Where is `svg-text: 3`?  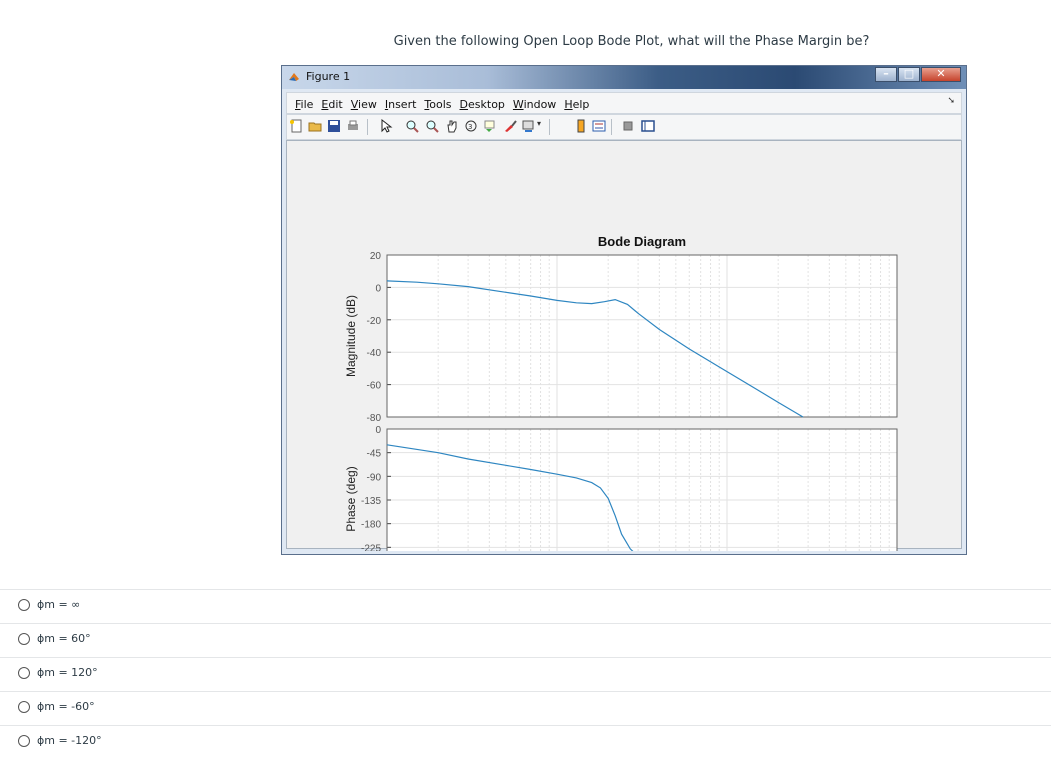
svg-text: 3 is located at coordinates (470, 127).